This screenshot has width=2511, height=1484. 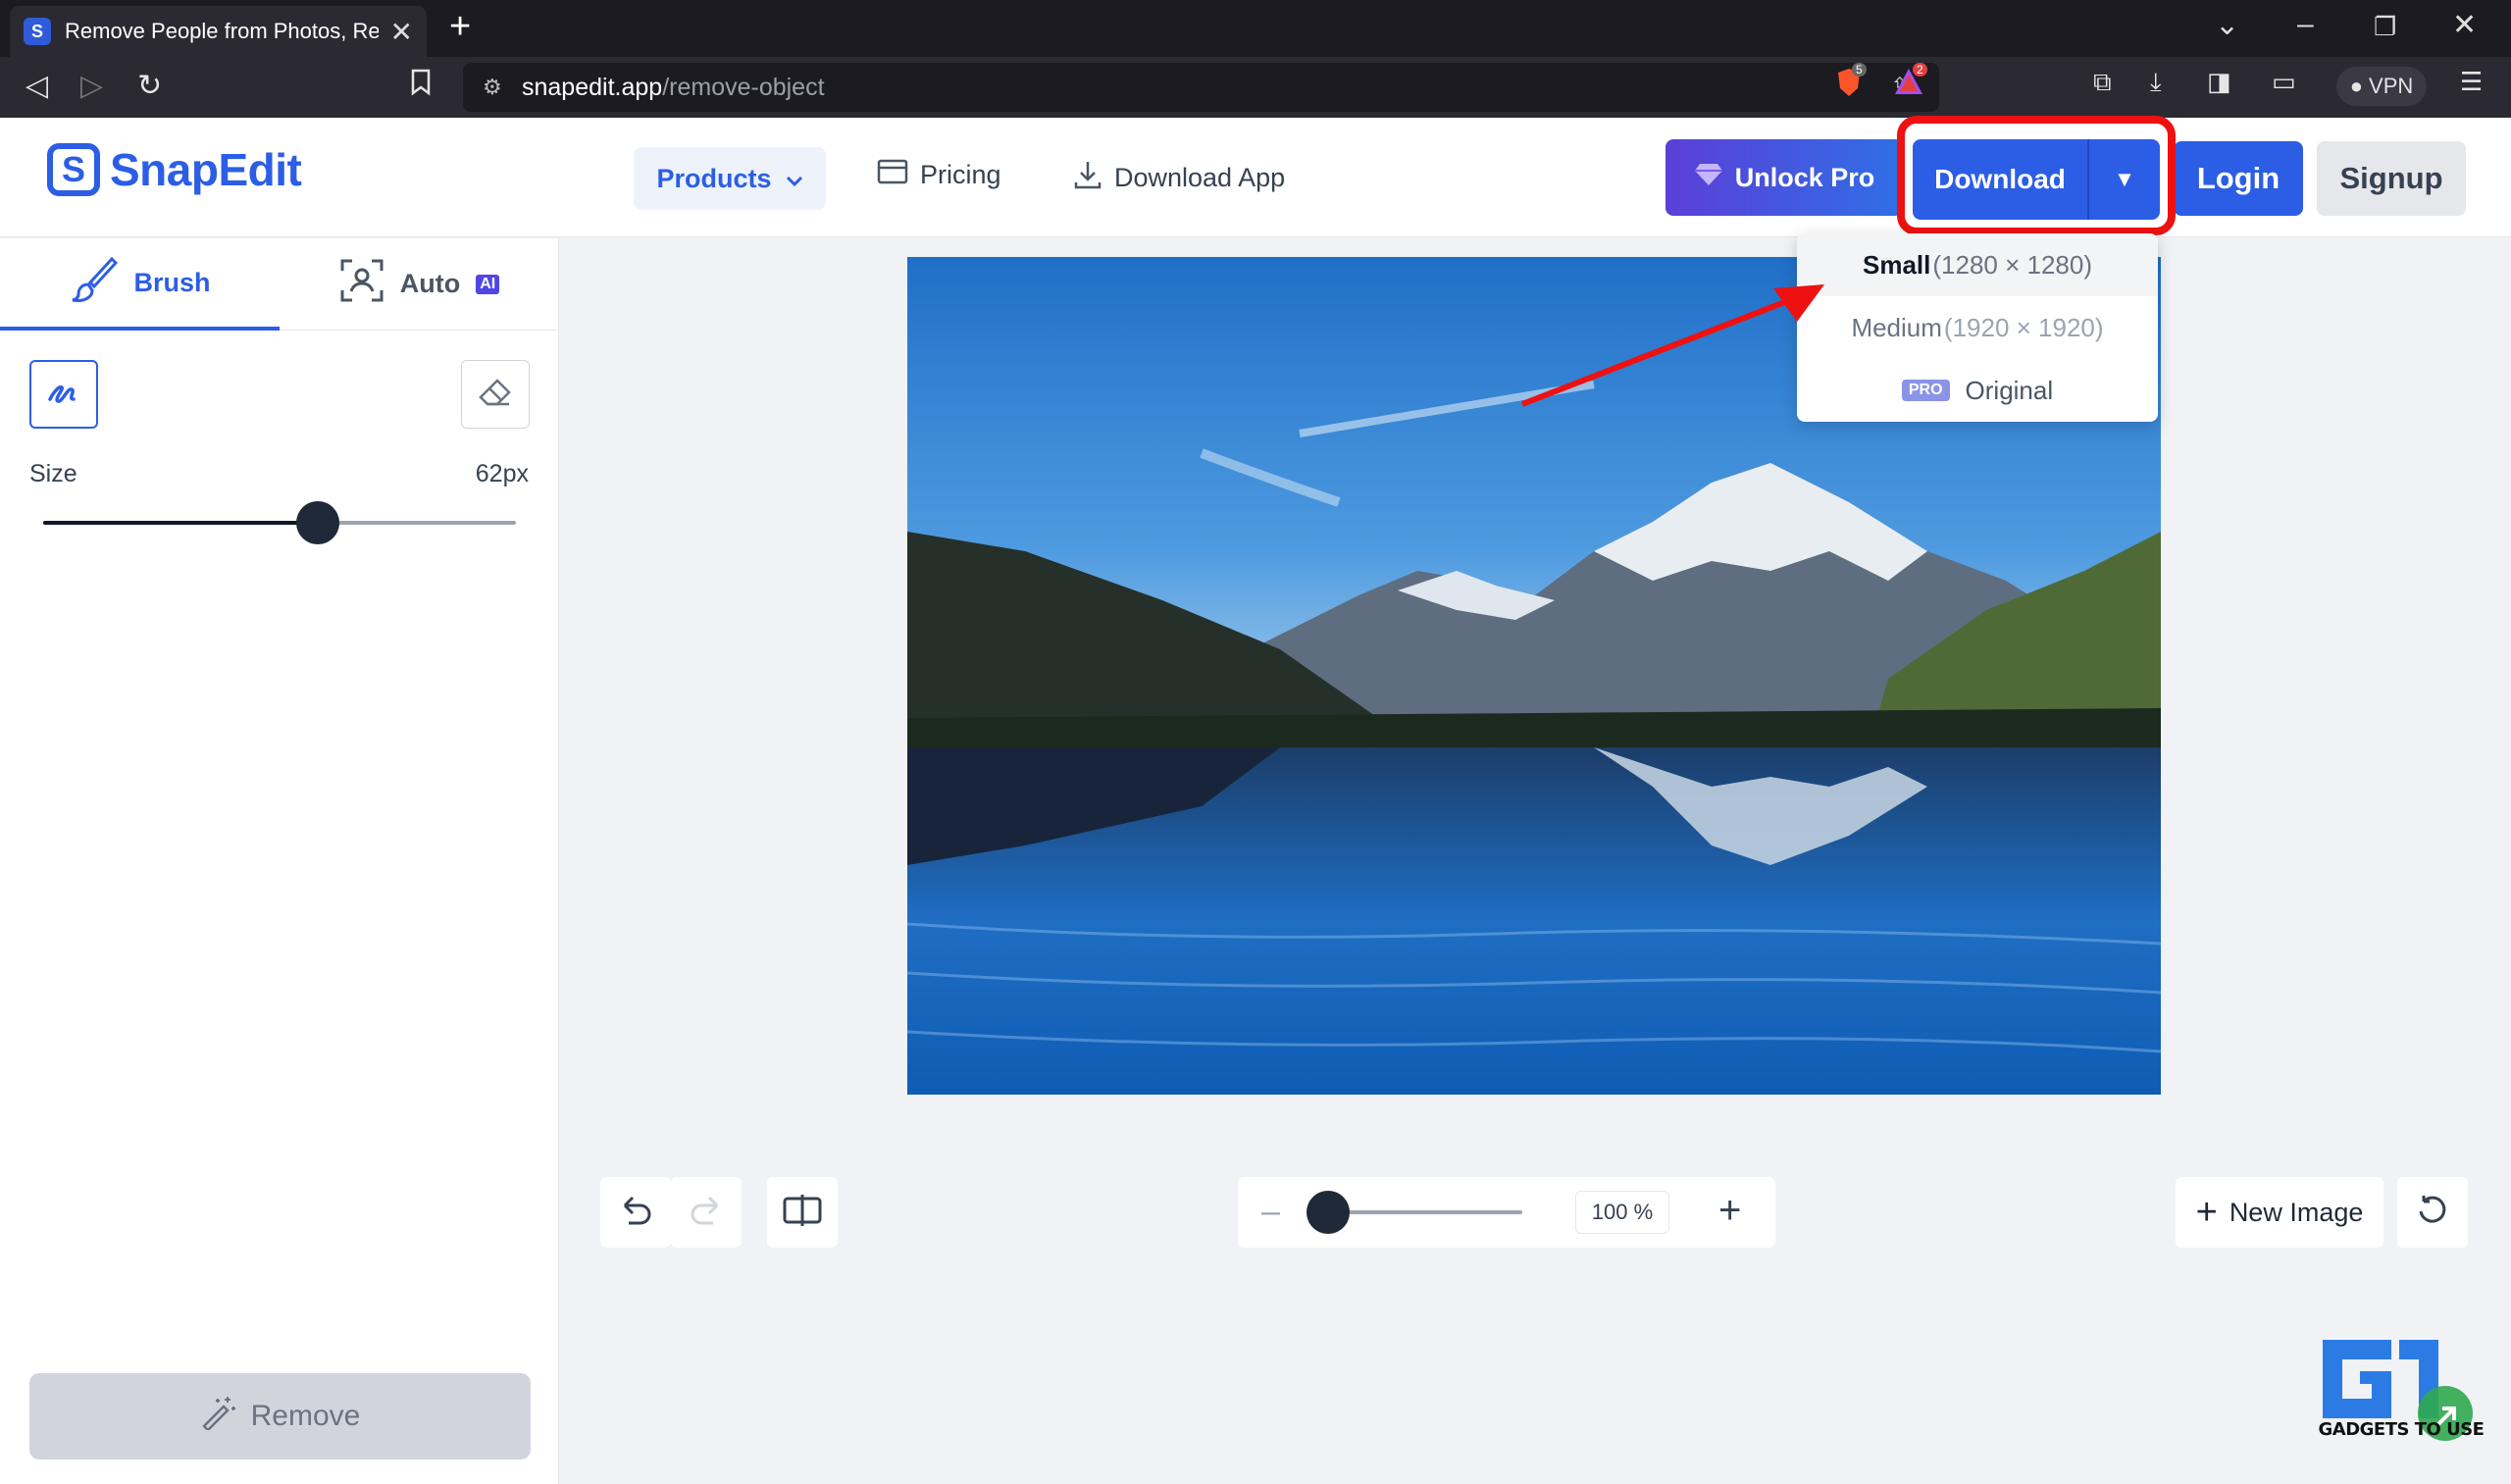 I want to click on brave-shields-icon: 5, so click(x=1850, y=84).